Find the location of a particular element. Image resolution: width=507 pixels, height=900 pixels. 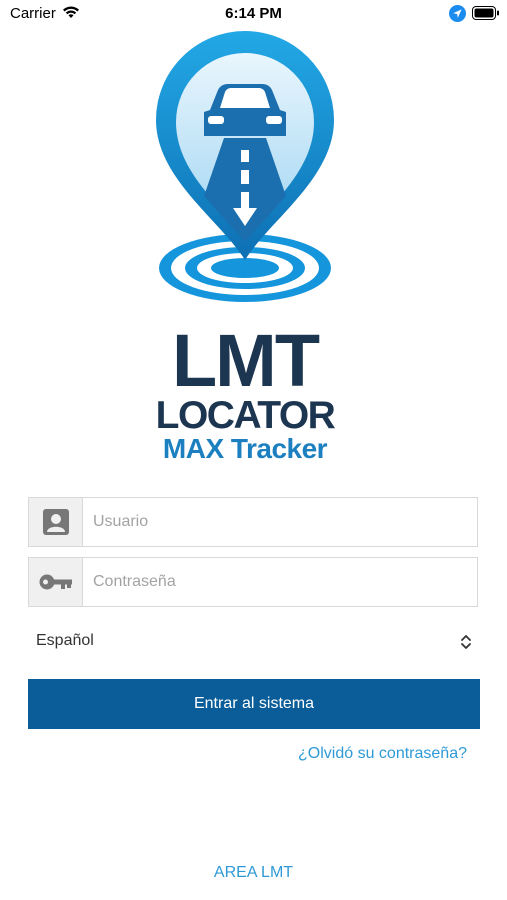

language-selected-value: Español is located at coordinates (65, 640).